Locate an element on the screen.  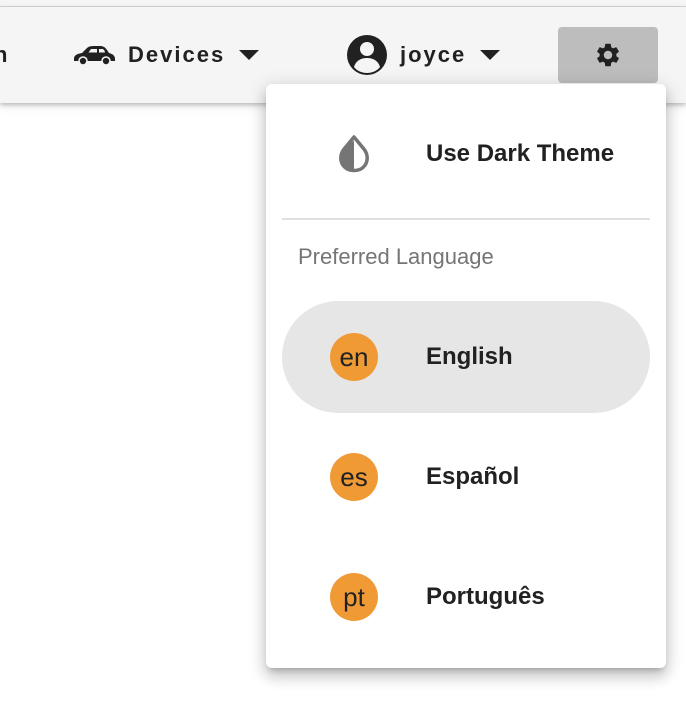
devices-menu-button: Devices is located at coordinates (166, 55).